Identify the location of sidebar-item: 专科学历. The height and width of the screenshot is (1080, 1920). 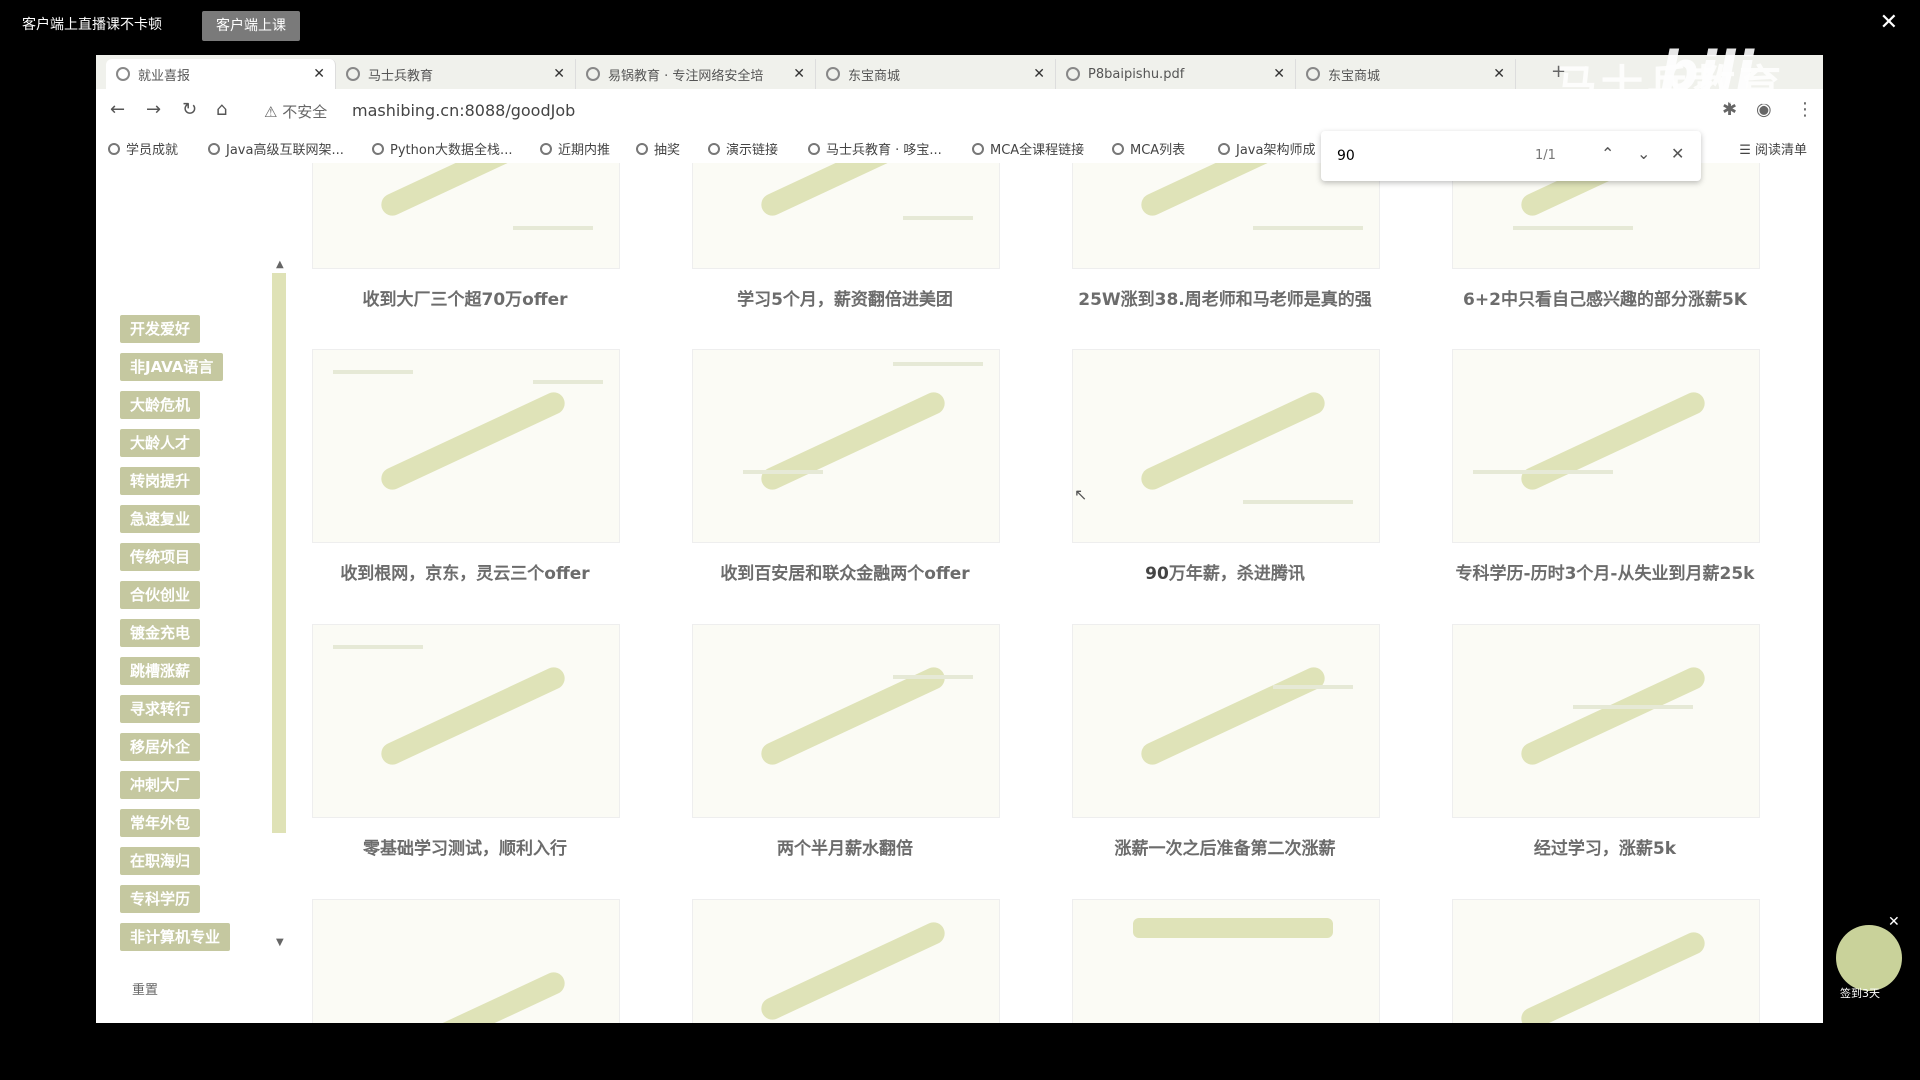
(160, 899).